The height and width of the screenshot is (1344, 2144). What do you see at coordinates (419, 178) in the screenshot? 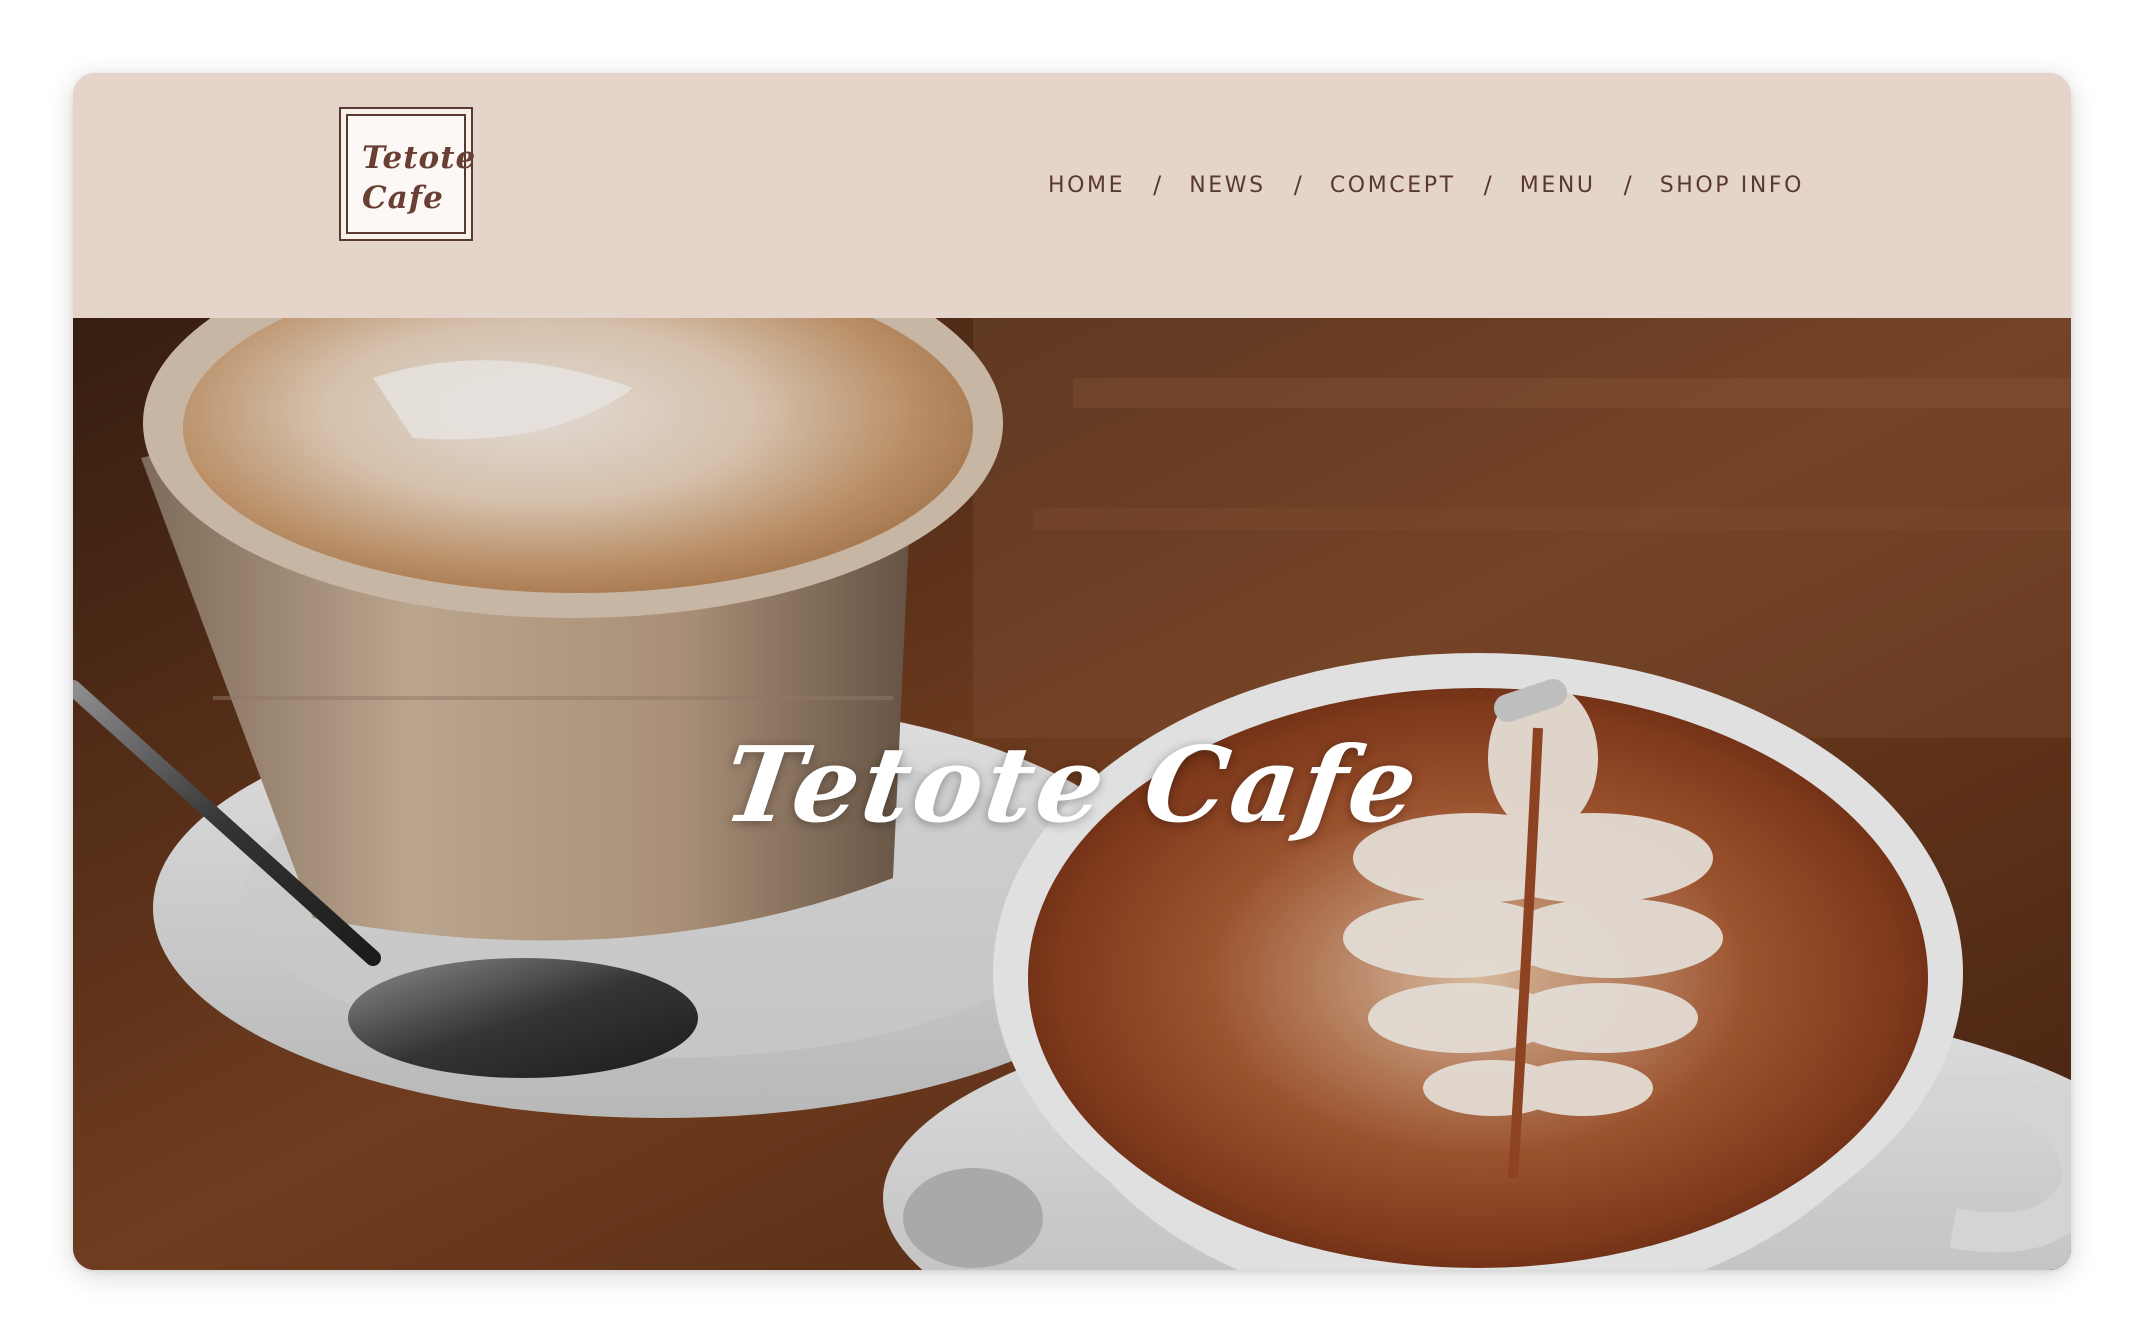
I see `logo-text: Tetote Cafe` at bounding box center [419, 178].